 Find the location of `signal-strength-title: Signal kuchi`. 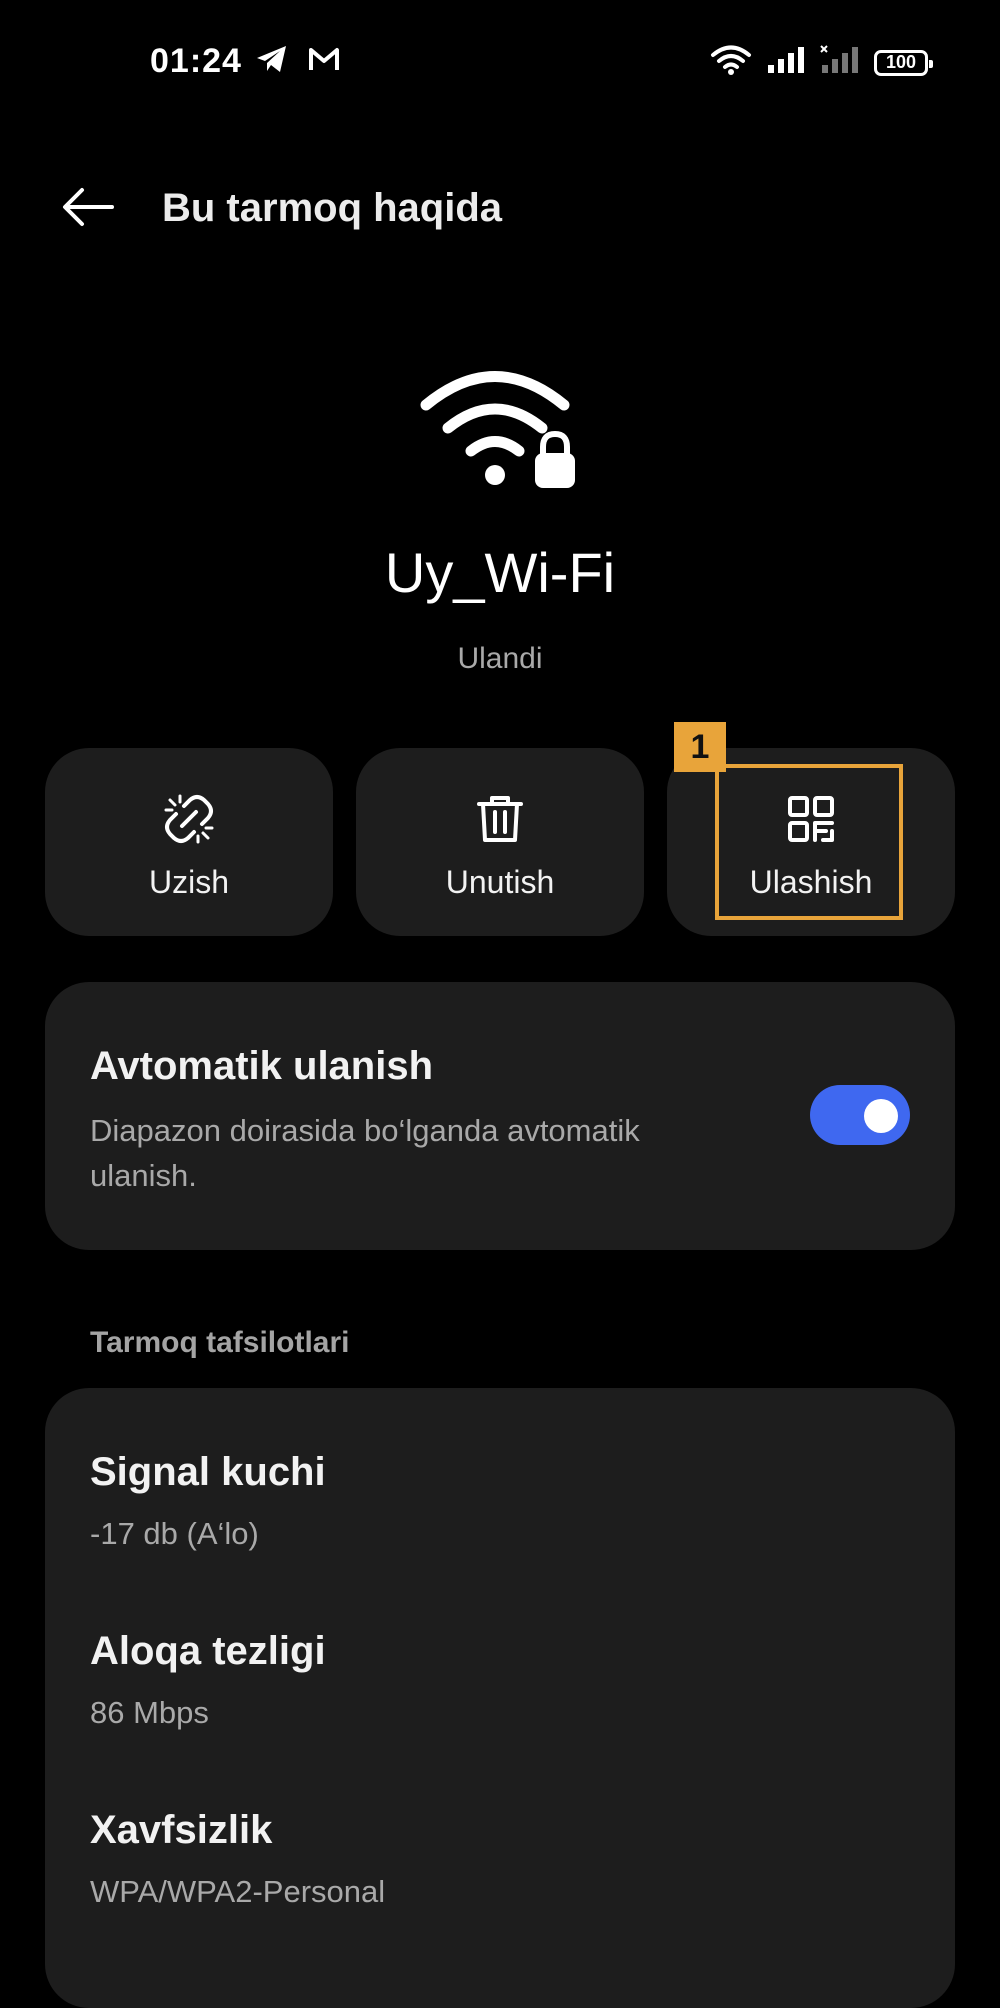

signal-strength-title: Signal kuchi is located at coordinates (208, 1472).